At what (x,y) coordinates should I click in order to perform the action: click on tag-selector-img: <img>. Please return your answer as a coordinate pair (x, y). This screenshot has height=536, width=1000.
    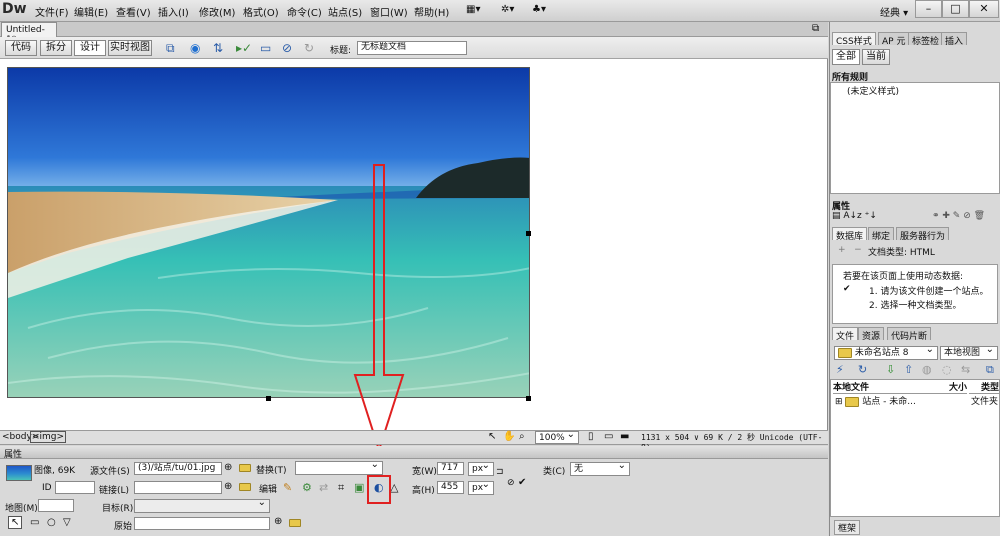
    Looking at the image, I should click on (48, 437).